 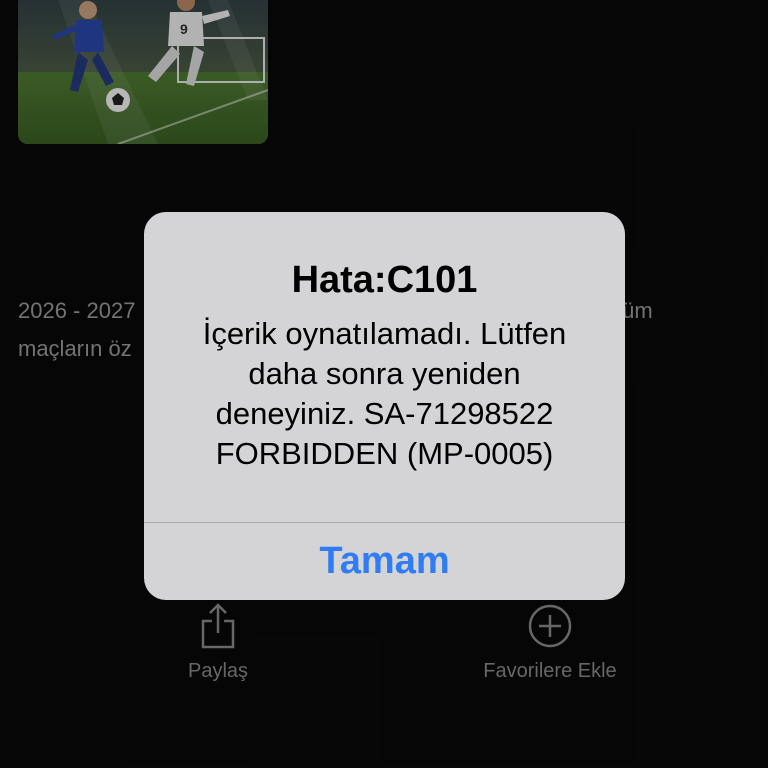 I want to click on ok-button: Tamam, so click(x=384, y=561).